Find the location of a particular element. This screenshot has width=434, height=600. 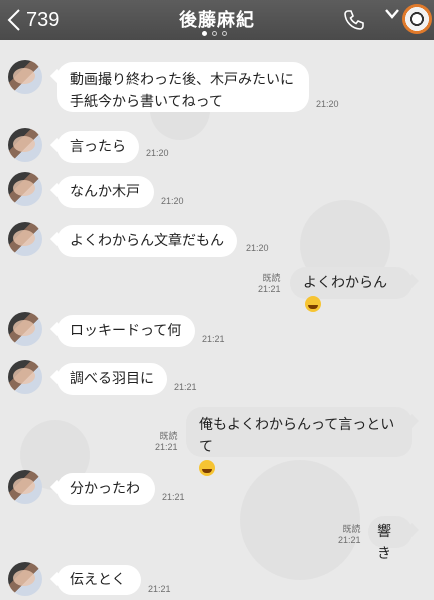

message-text: ロッキードって何 is located at coordinates (126, 331).